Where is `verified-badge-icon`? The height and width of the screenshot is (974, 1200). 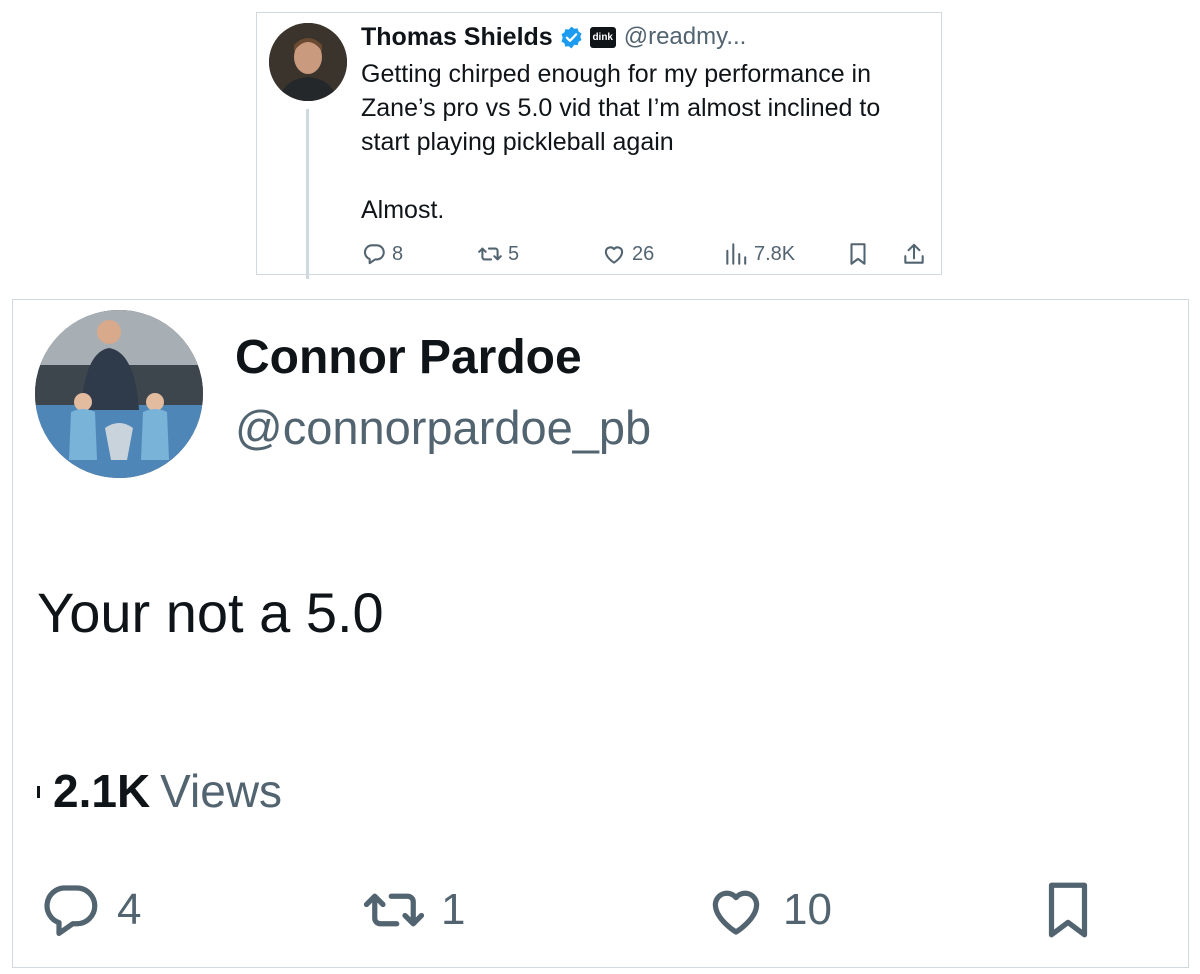
verified-badge-icon is located at coordinates (571, 37).